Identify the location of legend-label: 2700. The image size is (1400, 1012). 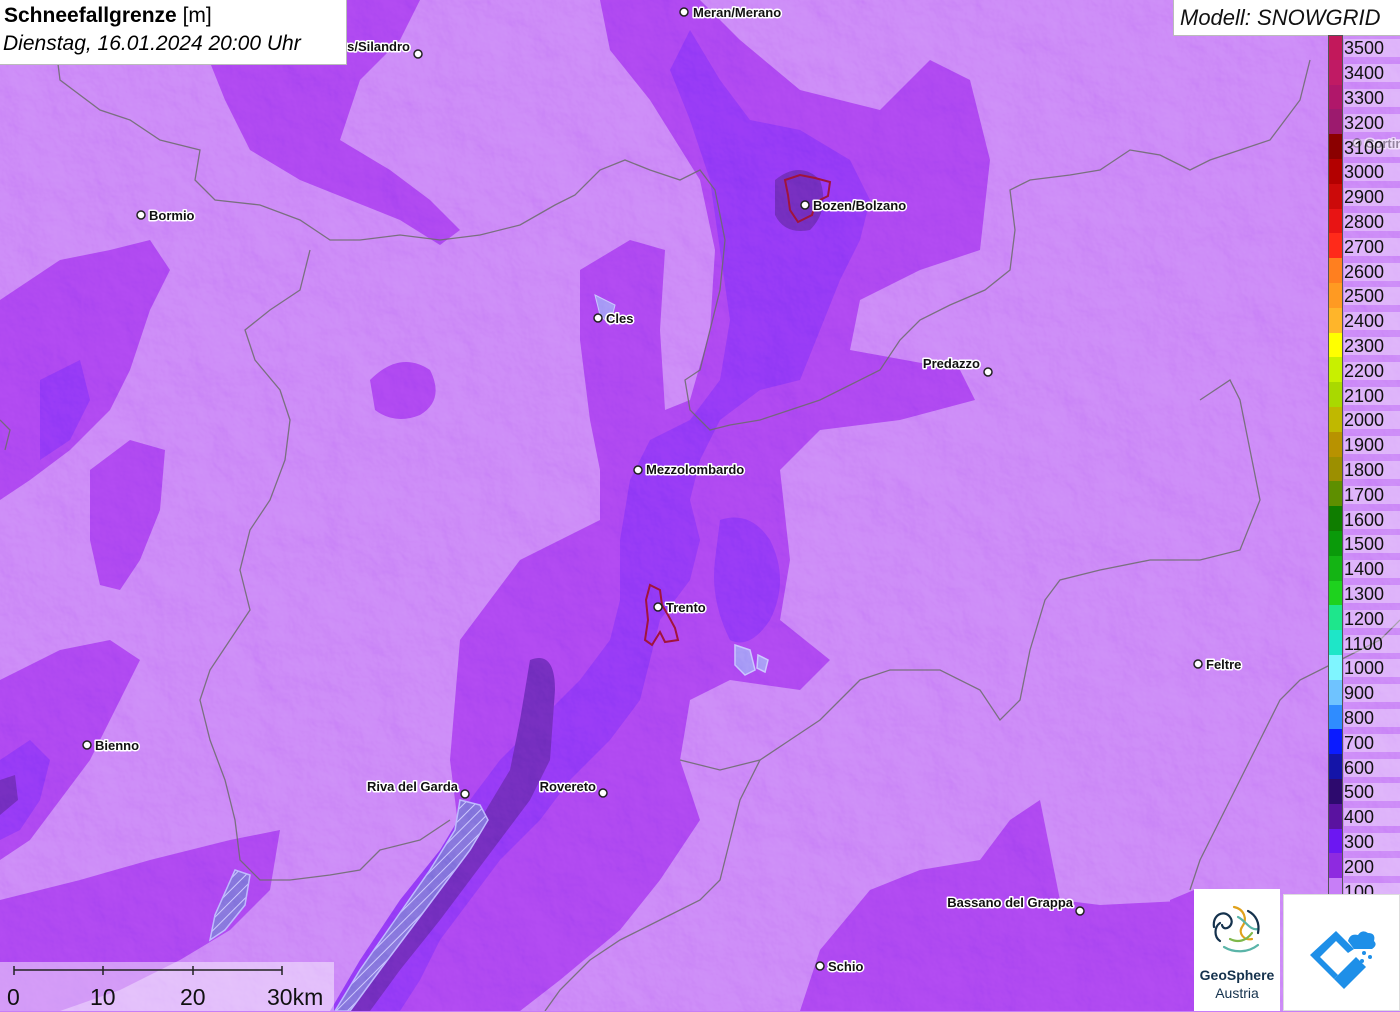
(1372, 246).